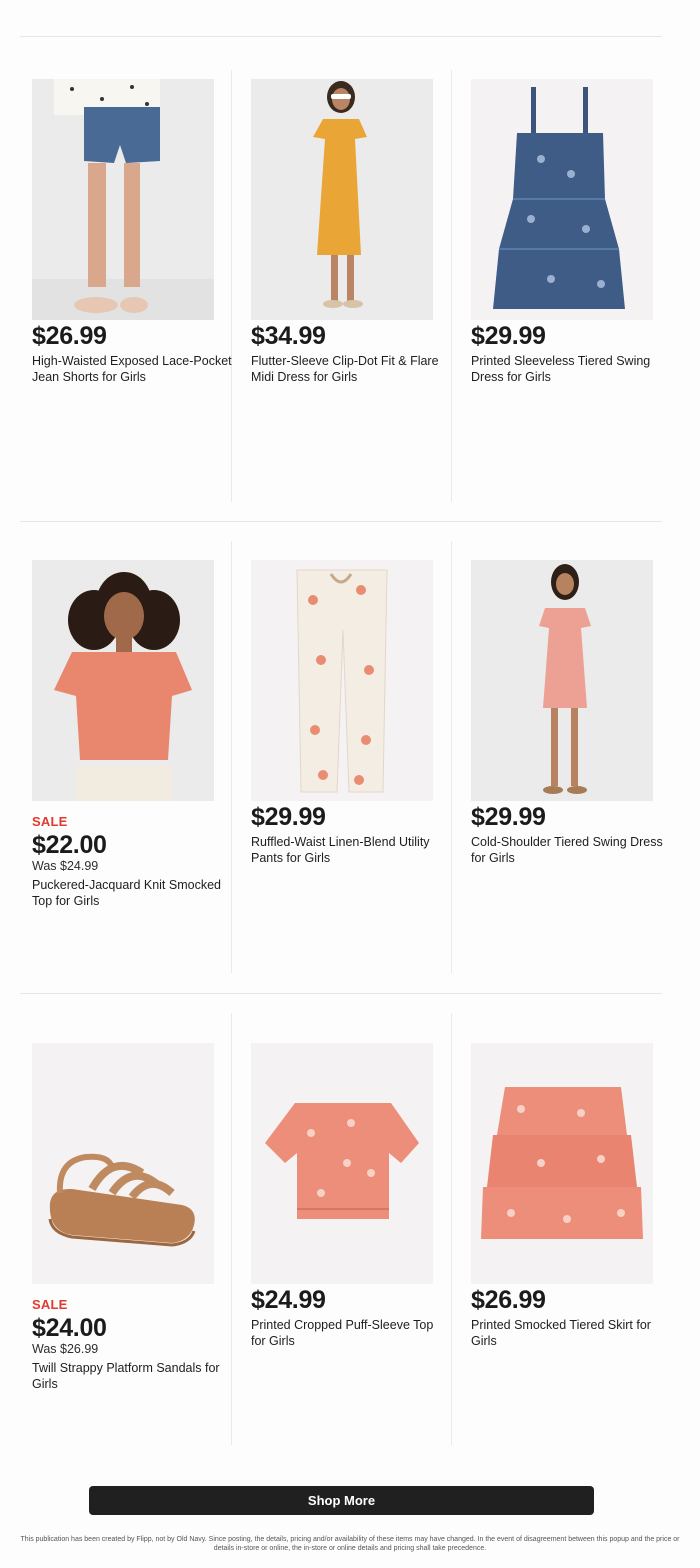 This screenshot has height=1568, width=700. What do you see at coordinates (562, 1163) in the screenshot?
I see `product-image-tiered-skirt` at bounding box center [562, 1163].